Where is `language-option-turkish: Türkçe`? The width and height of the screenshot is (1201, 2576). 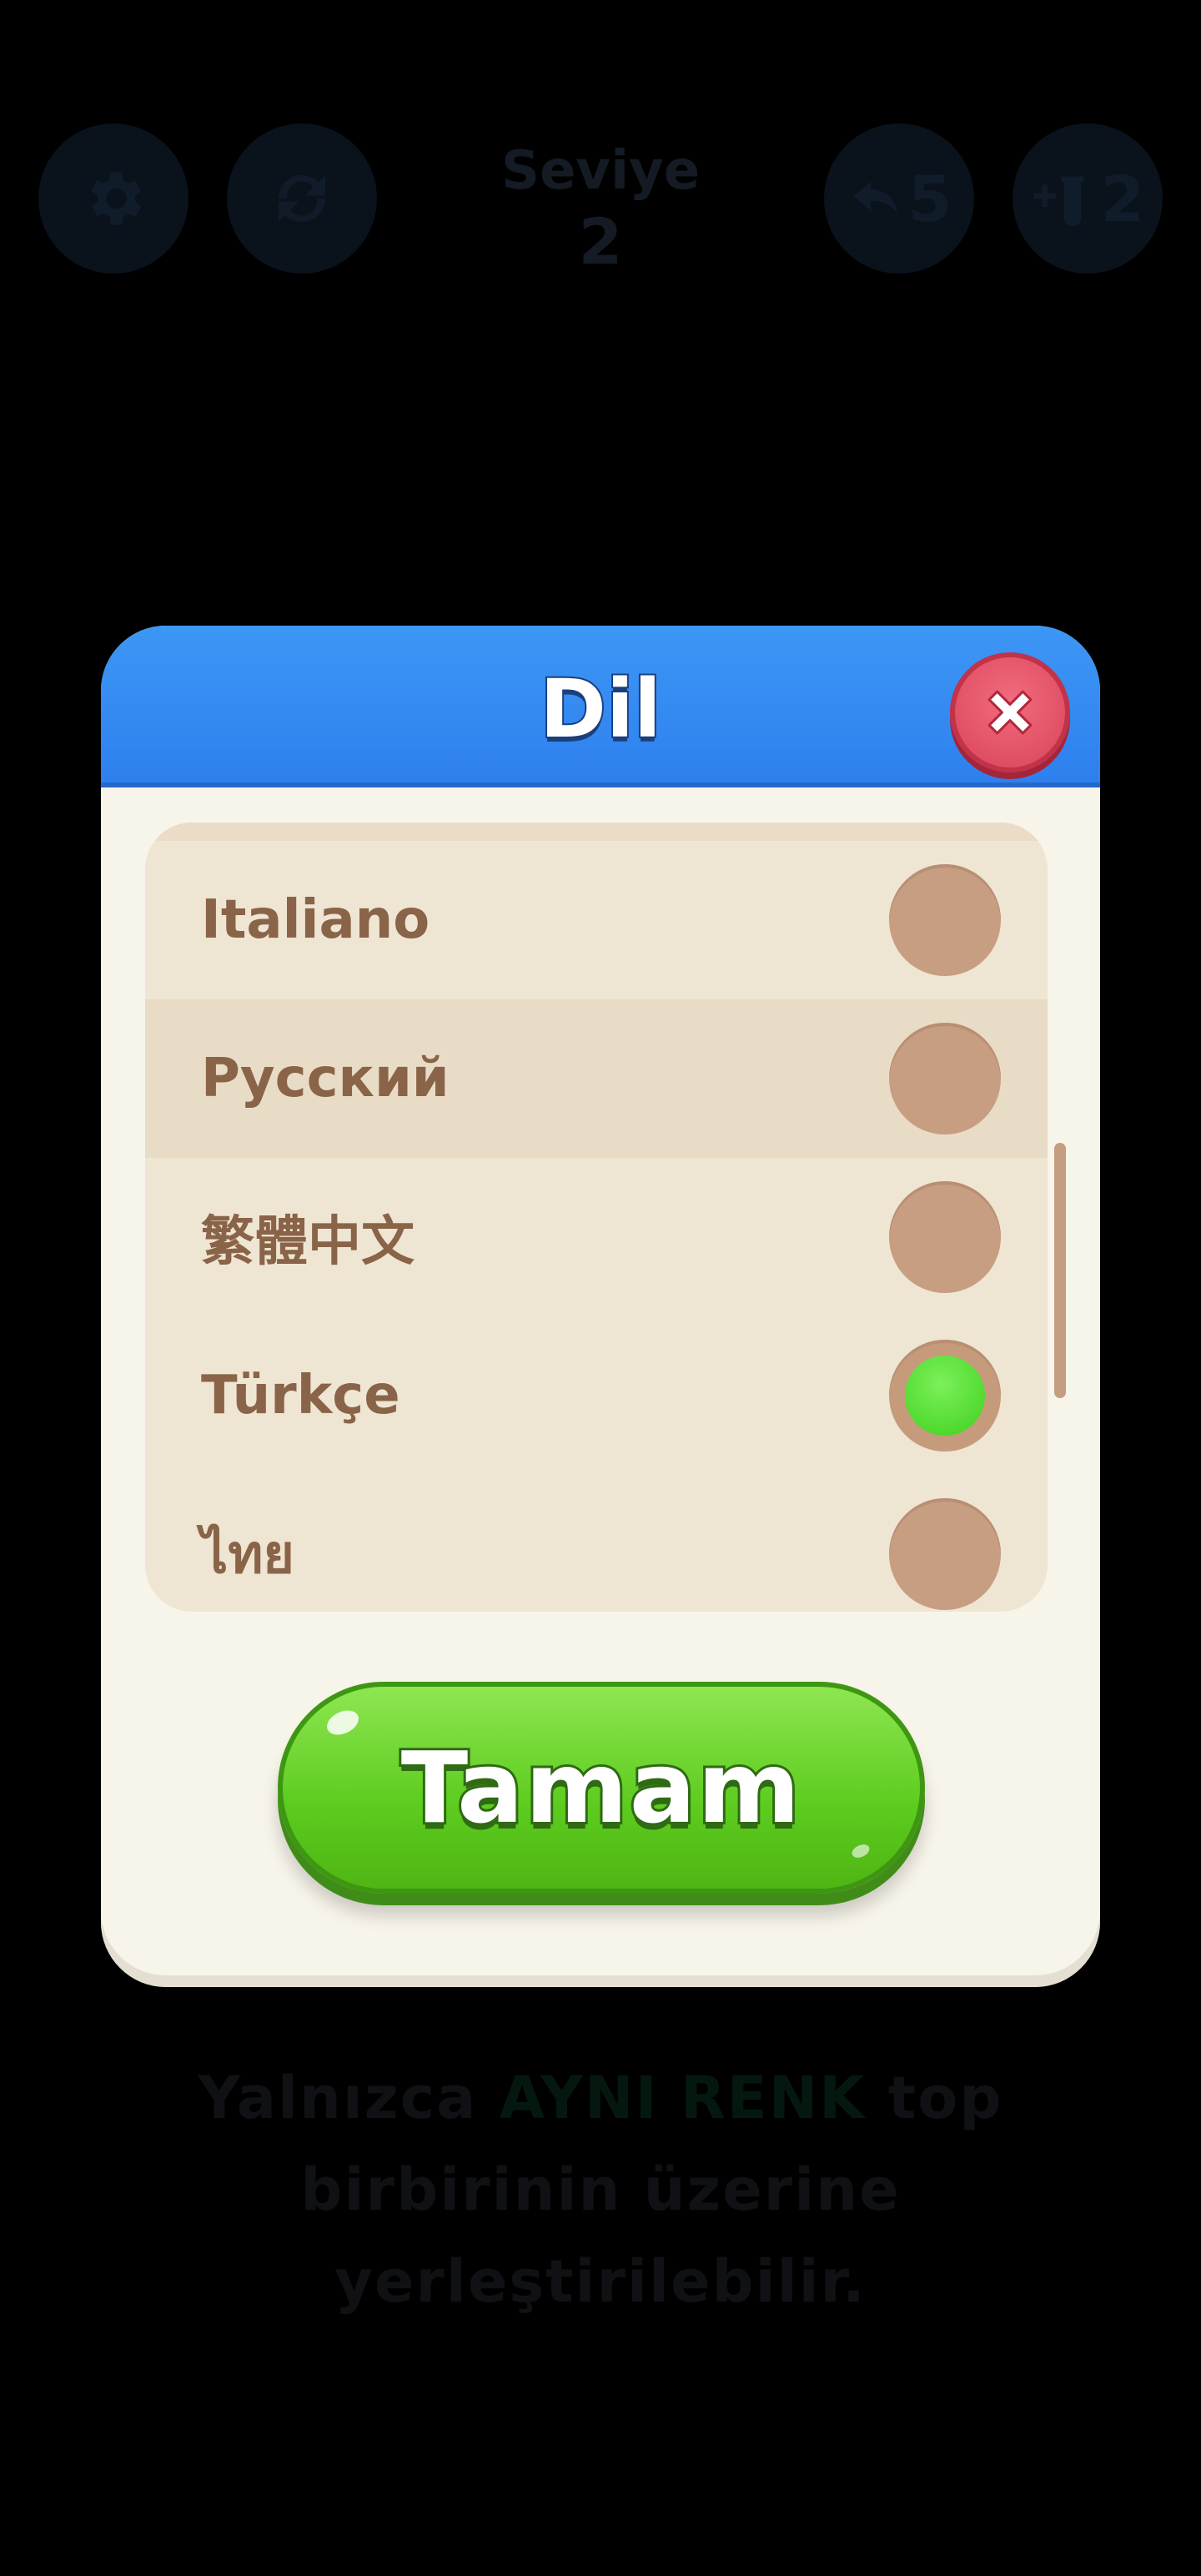
language-option-turkish: Türkçe is located at coordinates (597, 1395).